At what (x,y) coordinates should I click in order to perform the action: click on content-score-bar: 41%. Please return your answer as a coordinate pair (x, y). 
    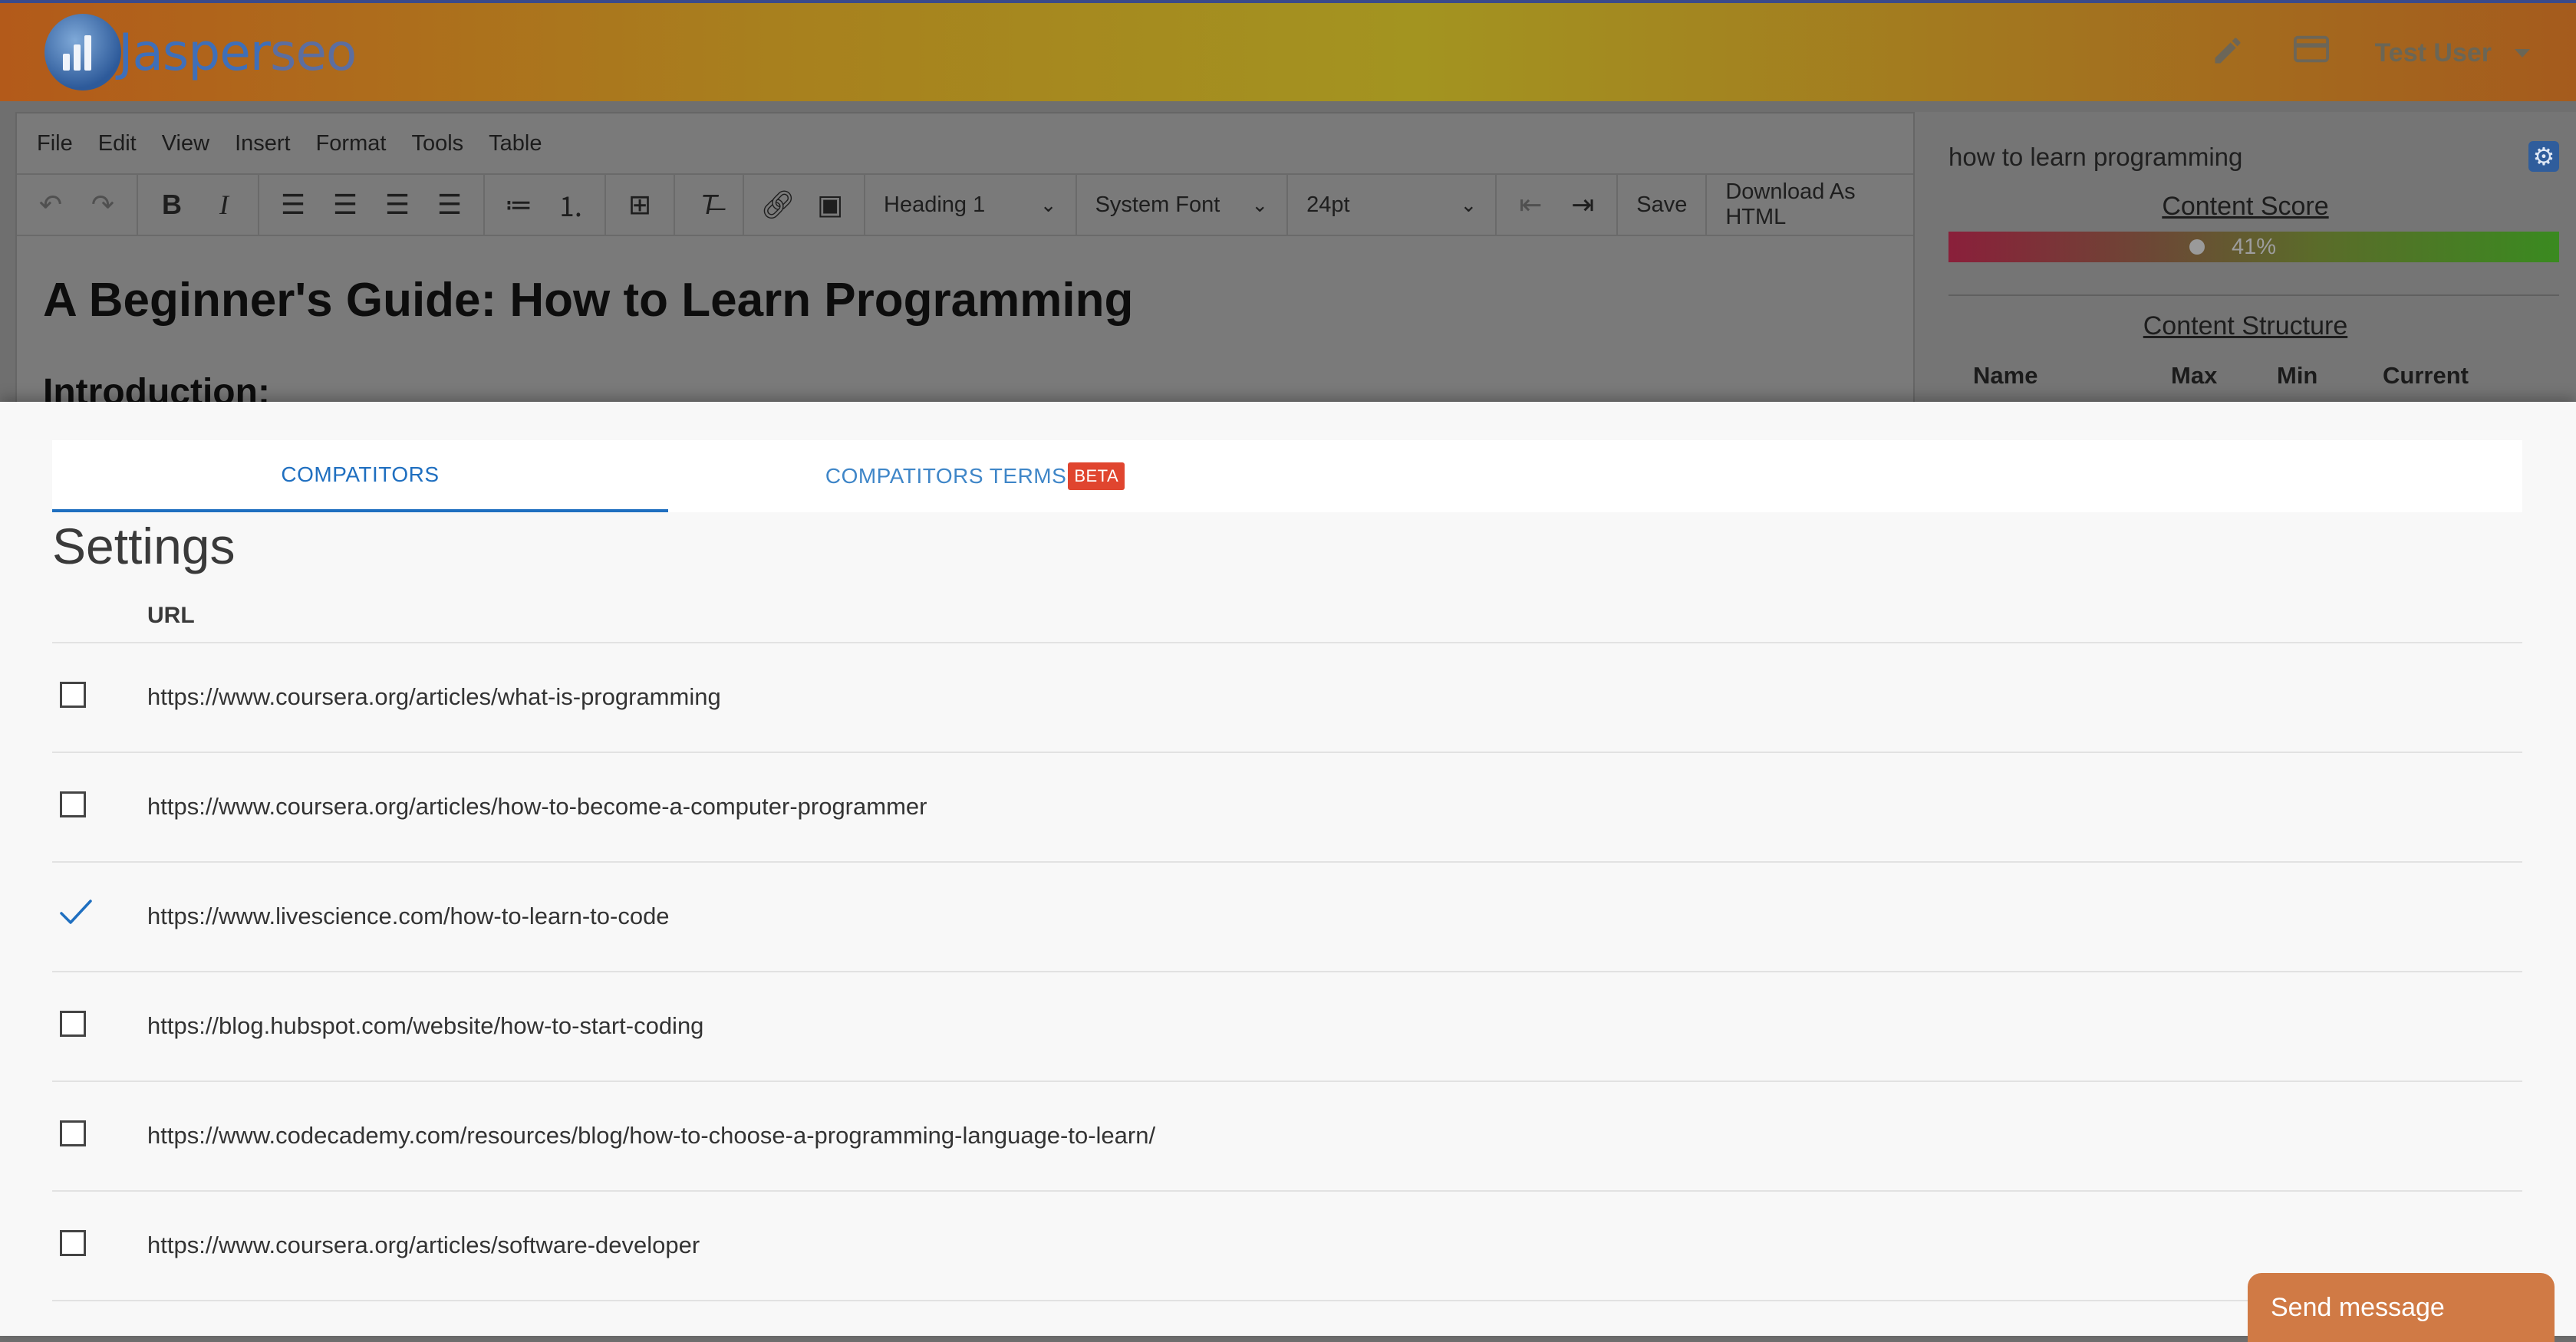
    Looking at the image, I should click on (2253, 247).